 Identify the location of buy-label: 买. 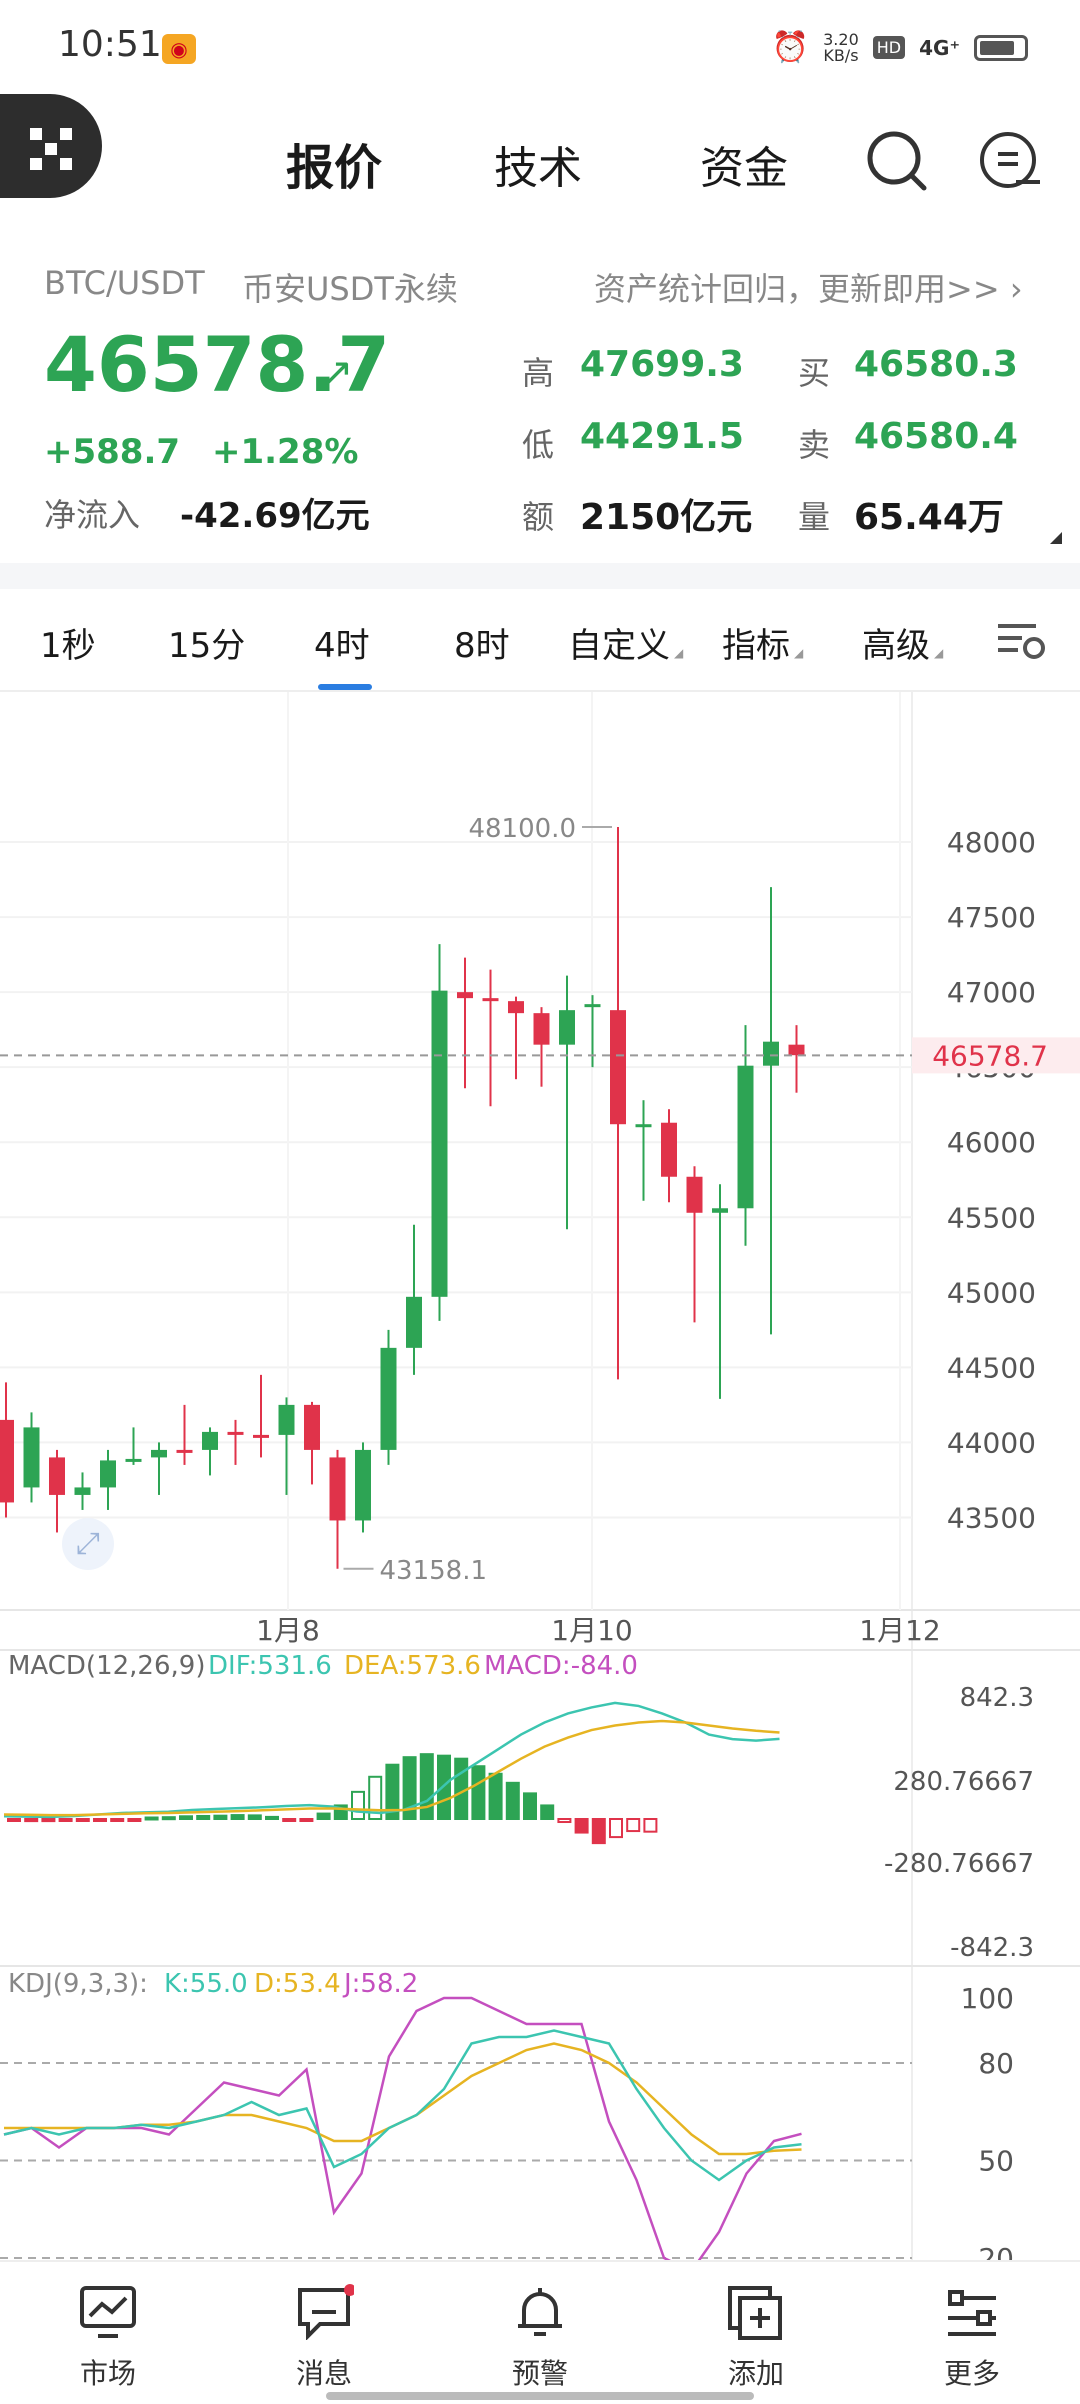
(814, 373).